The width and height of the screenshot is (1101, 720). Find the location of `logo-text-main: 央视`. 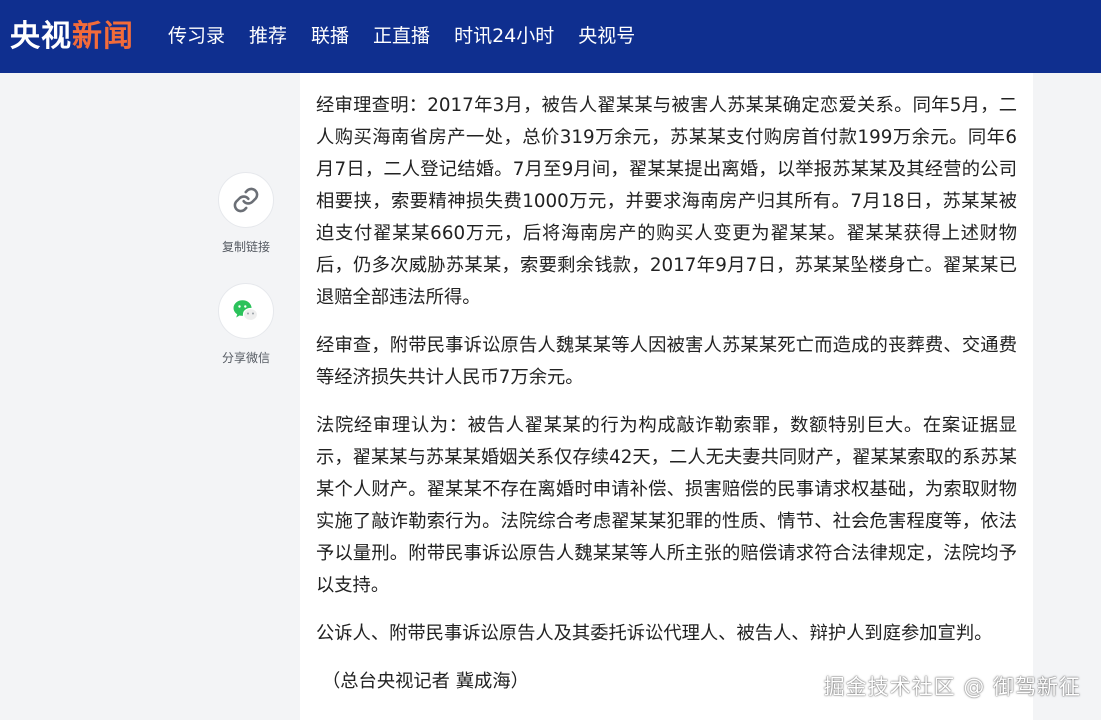

logo-text-main: 央视 is located at coordinates (41, 36).